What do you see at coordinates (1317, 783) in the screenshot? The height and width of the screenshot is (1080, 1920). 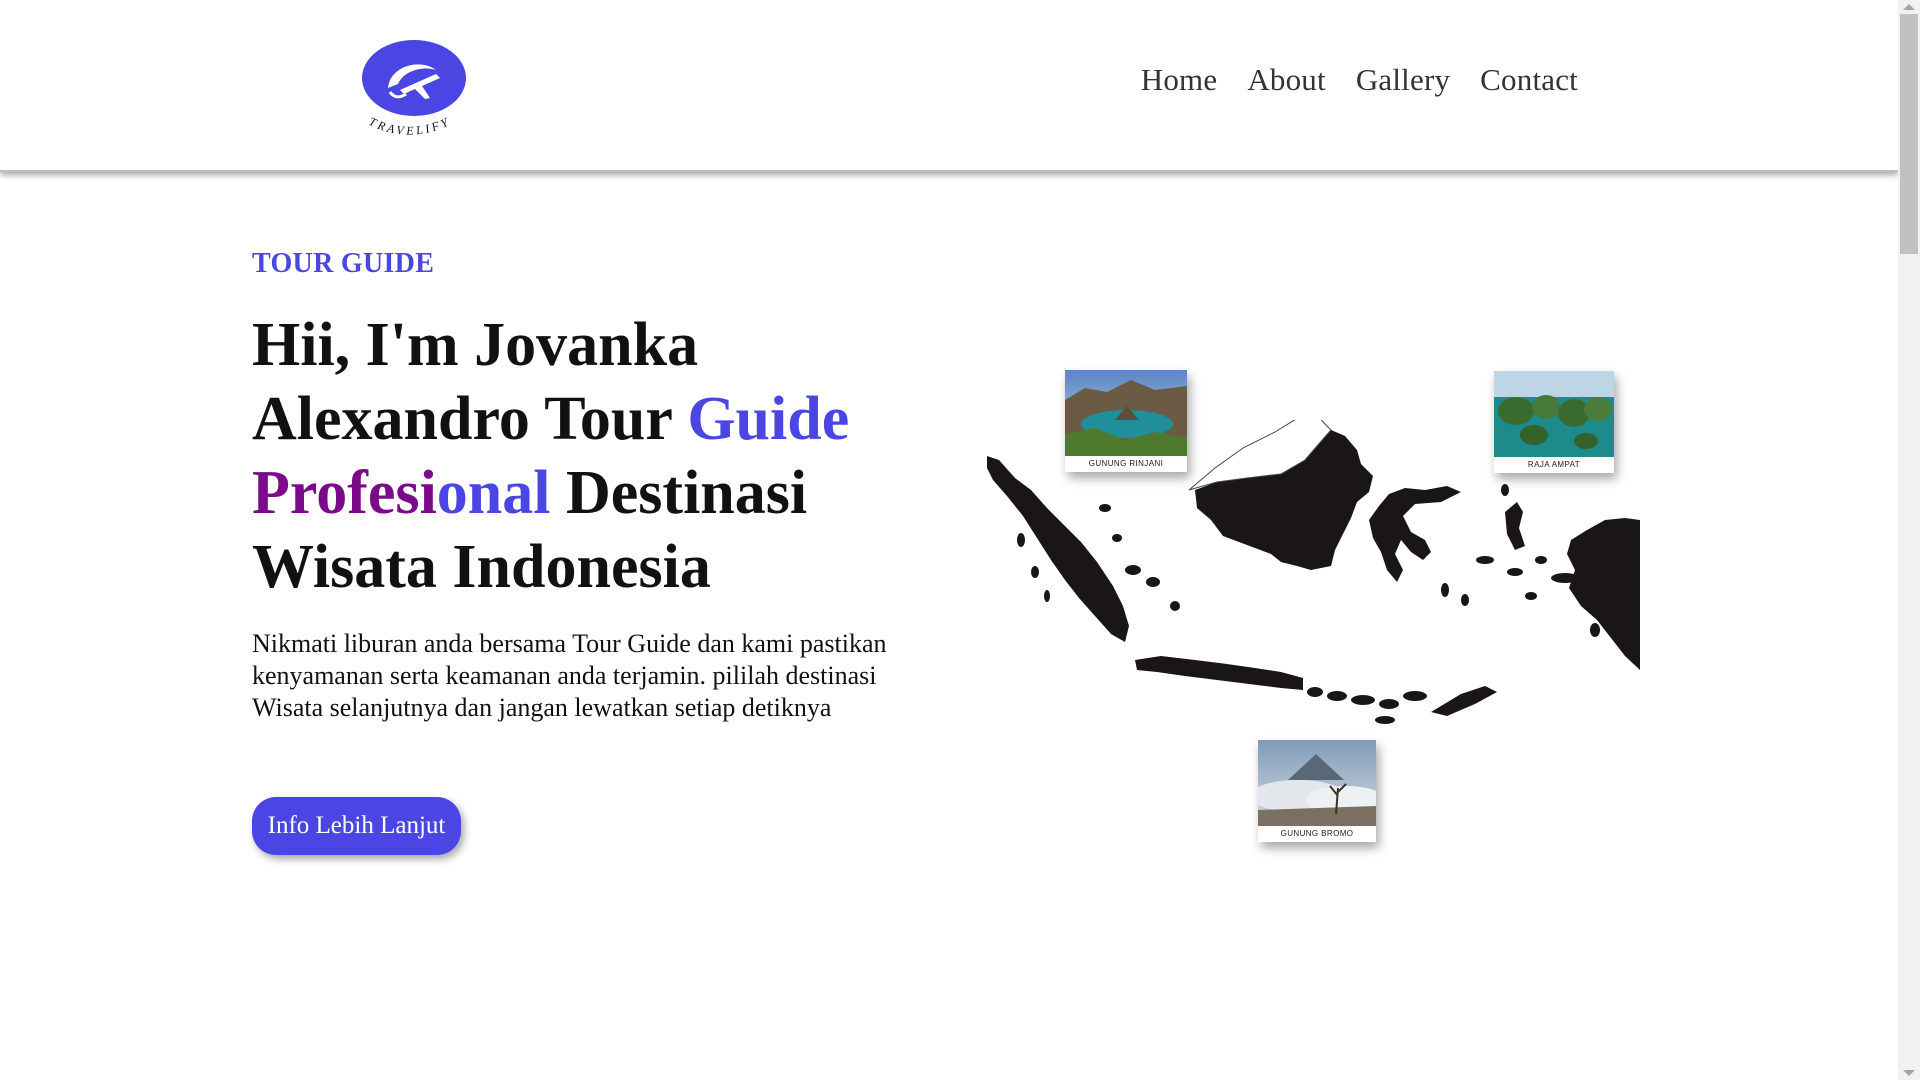 I see `bromo-photo` at bounding box center [1317, 783].